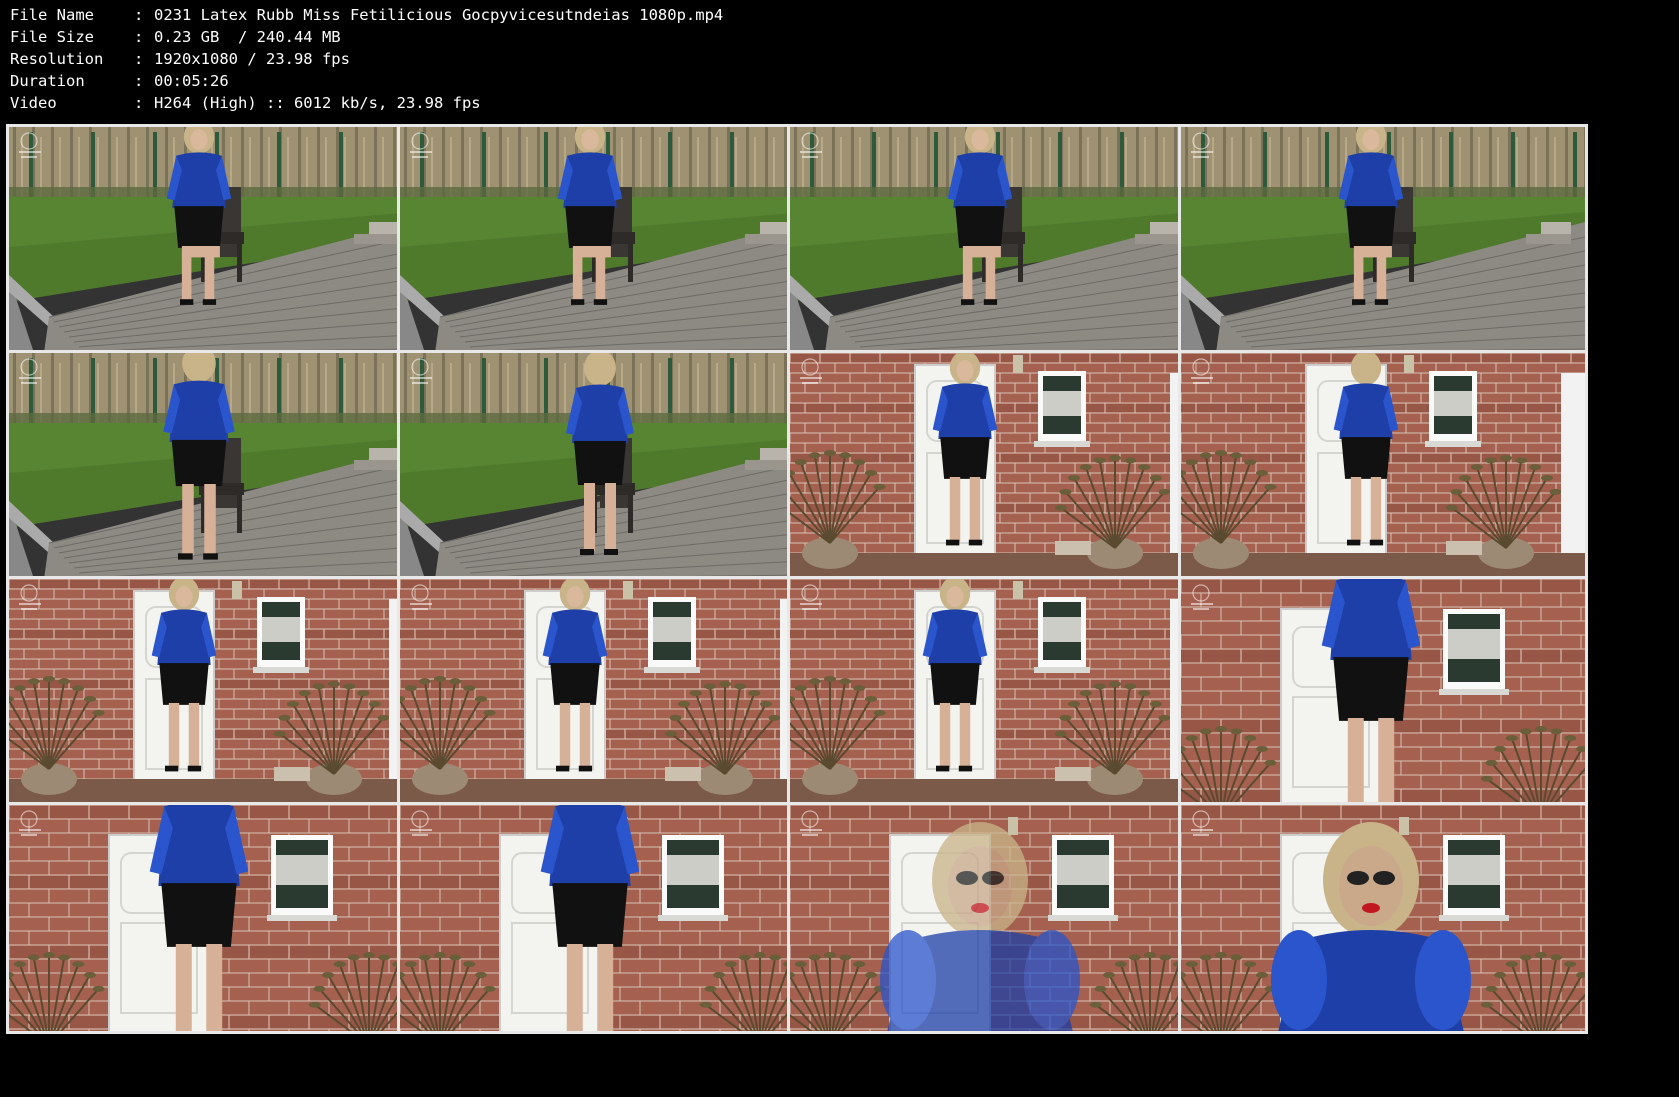 This screenshot has height=1097, width=1679. What do you see at coordinates (33, 103) in the screenshot?
I see `info-label: Video` at bounding box center [33, 103].